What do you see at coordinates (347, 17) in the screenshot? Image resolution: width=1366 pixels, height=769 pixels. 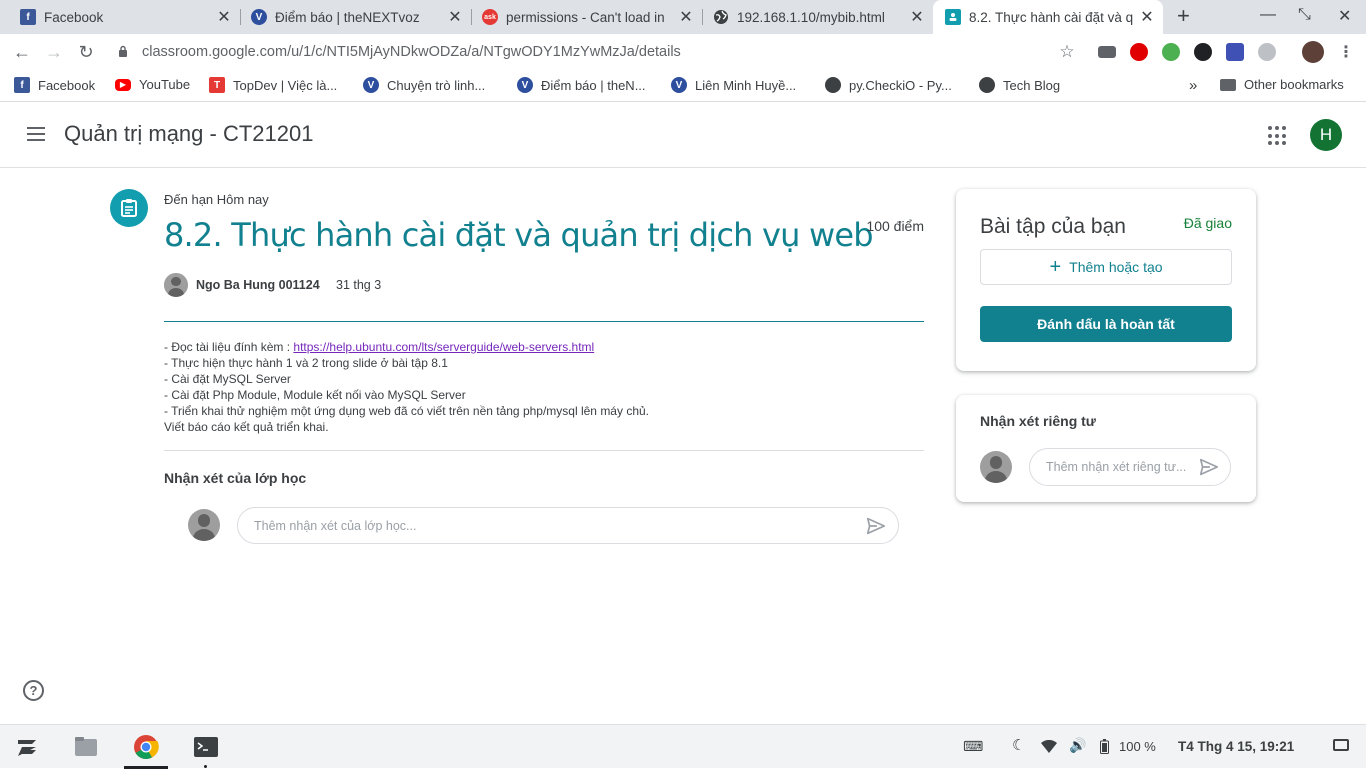 I see `tab-title: Điểm báo | theNEXTvoz` at bounding box center [347, 17].